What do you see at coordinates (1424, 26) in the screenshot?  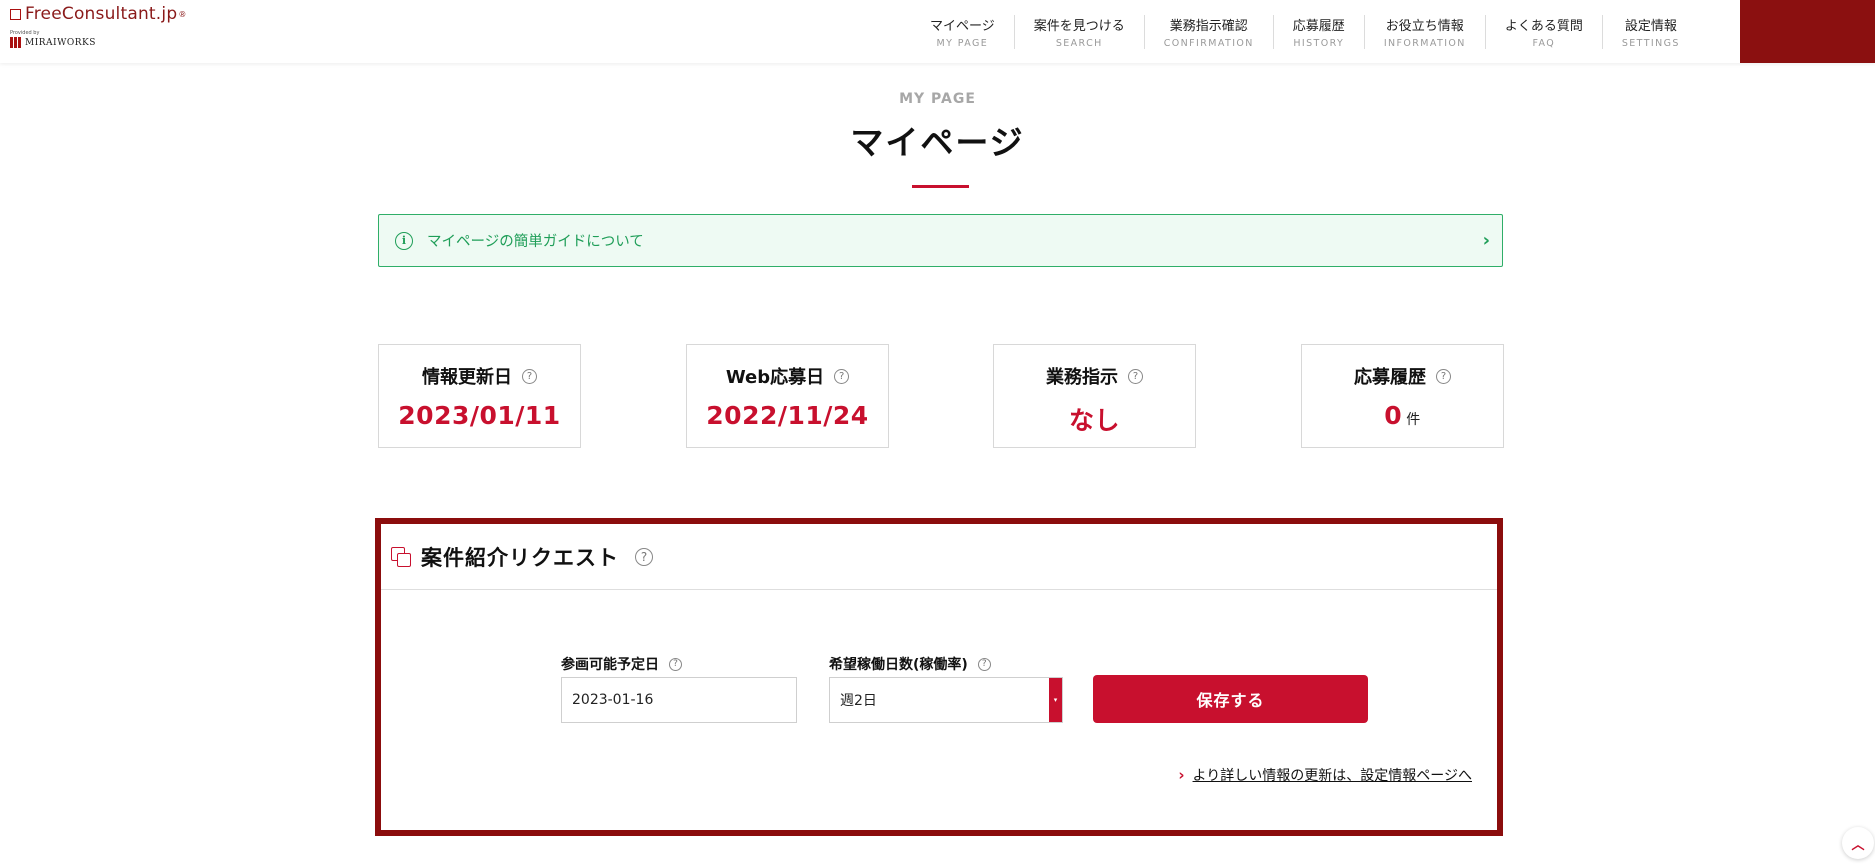 I see `nav-label: お役立ち情報` at bounding box center [1424, 26].